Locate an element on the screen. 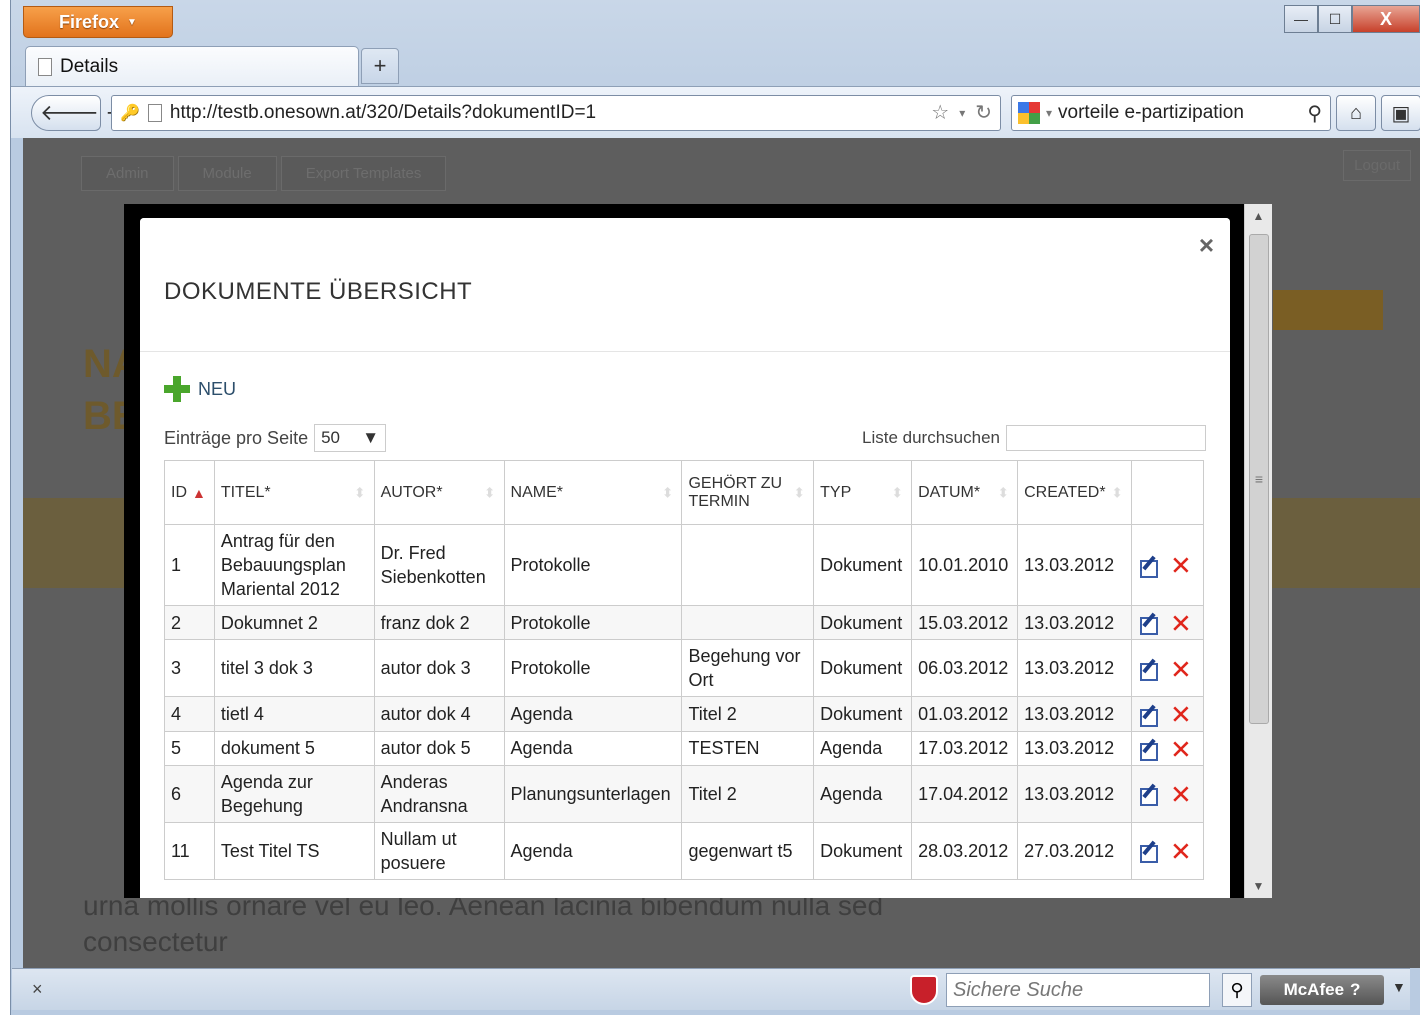 Image resolution: width=1420 pixels, height=1015 pixels. reload-icon: ↻ is located at coordinates (983, 112).